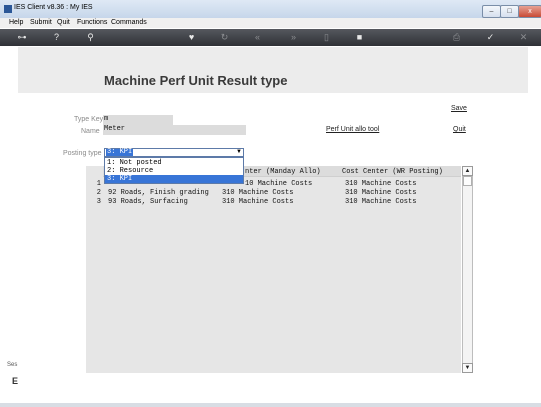 The width and height of the screenshot is (541, 407). Describe the element at coordinates (90, 37) in the screenshot. I see `search-icon: ⚲` at that location.